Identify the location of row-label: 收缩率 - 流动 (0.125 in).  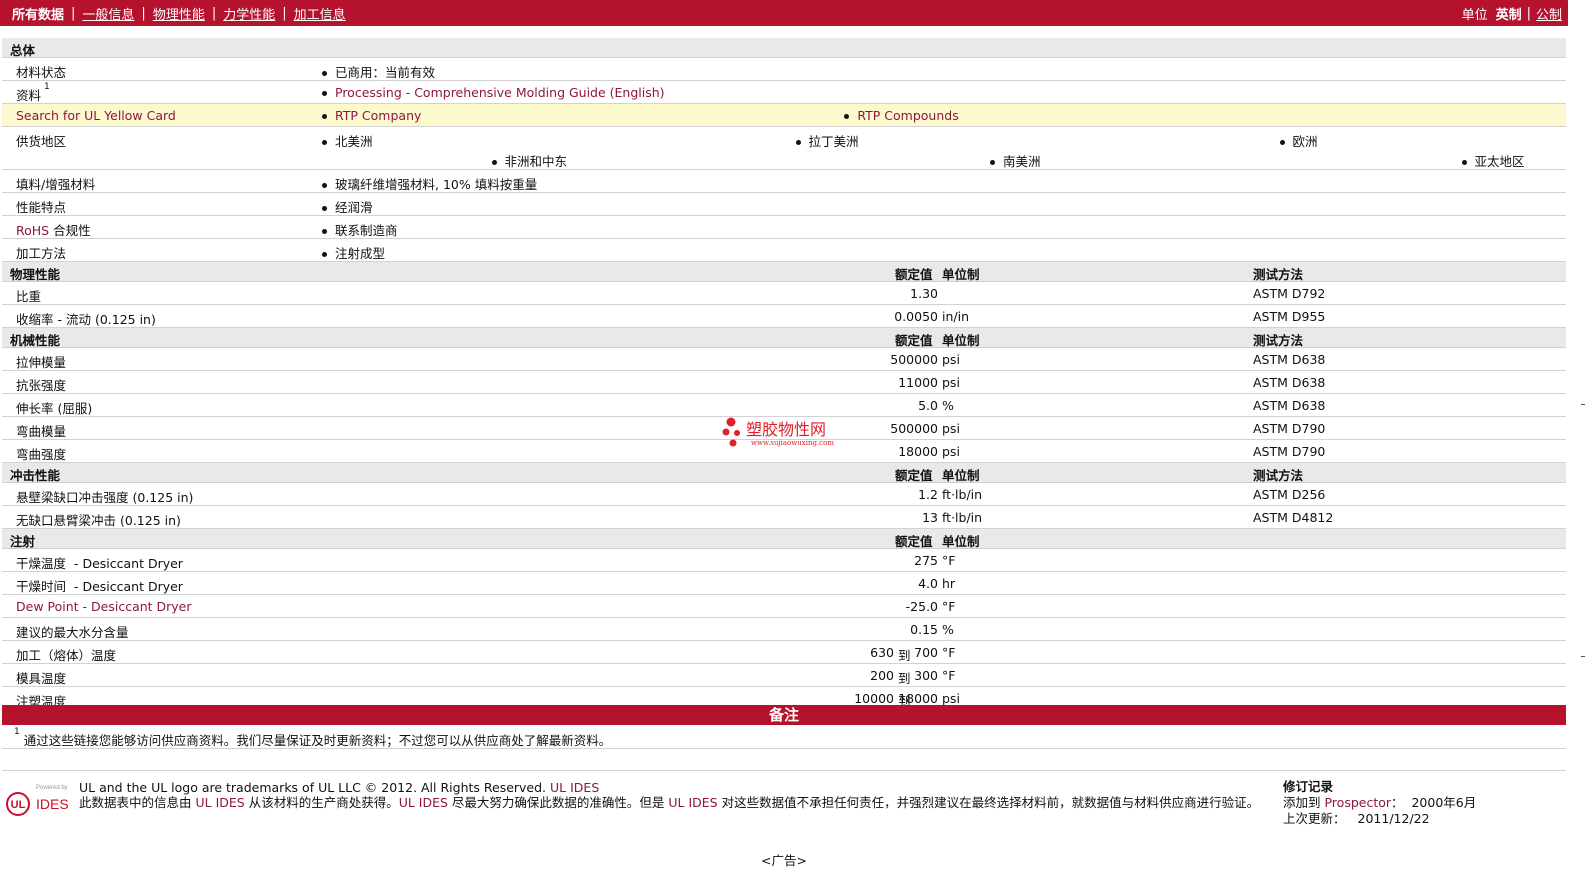
(86, 318).